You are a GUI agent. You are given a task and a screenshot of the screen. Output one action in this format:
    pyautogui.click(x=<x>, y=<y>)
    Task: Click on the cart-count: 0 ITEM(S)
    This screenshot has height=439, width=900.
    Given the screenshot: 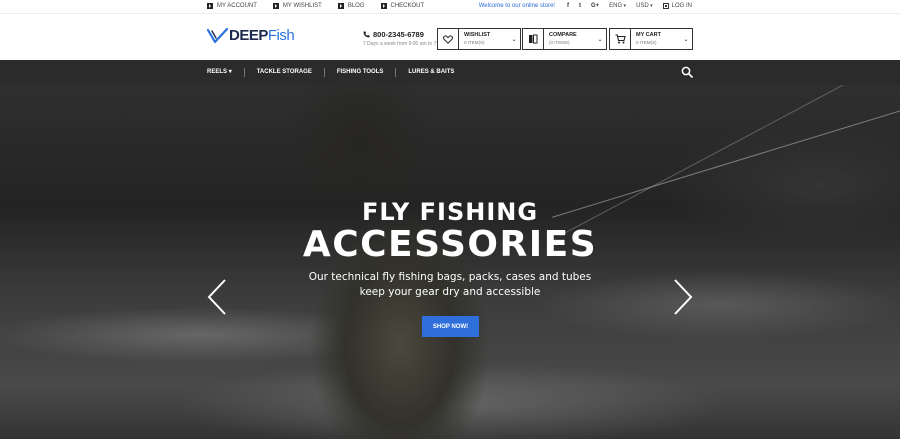 What is the action you would take?
    pyautogui.click(x=646, y=42)
    